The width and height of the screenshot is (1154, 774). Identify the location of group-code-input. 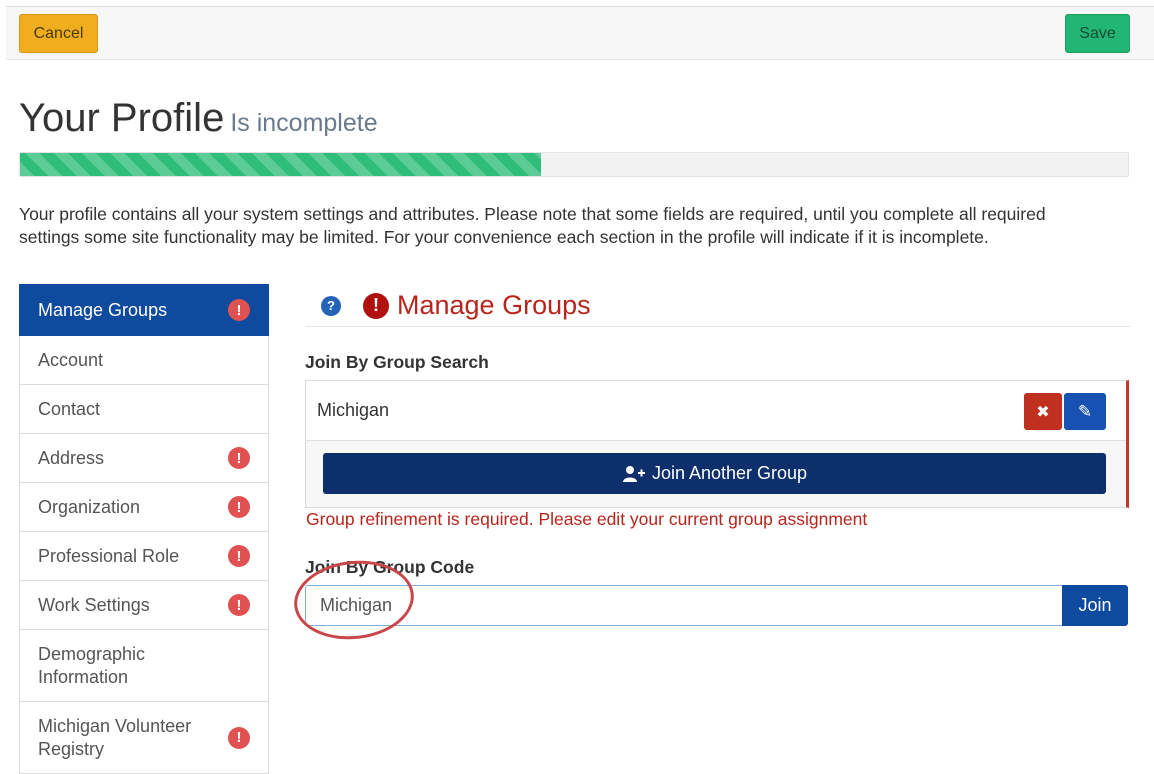
(684, 605).